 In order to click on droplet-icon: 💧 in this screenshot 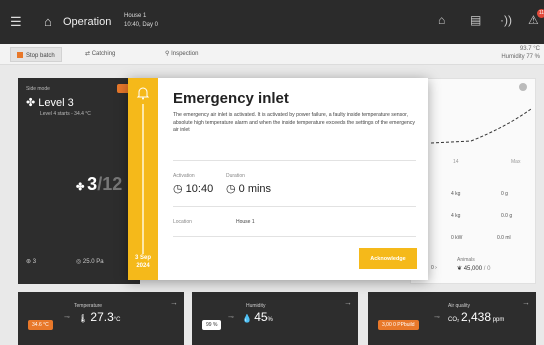, I will do `click(248, 318)`.